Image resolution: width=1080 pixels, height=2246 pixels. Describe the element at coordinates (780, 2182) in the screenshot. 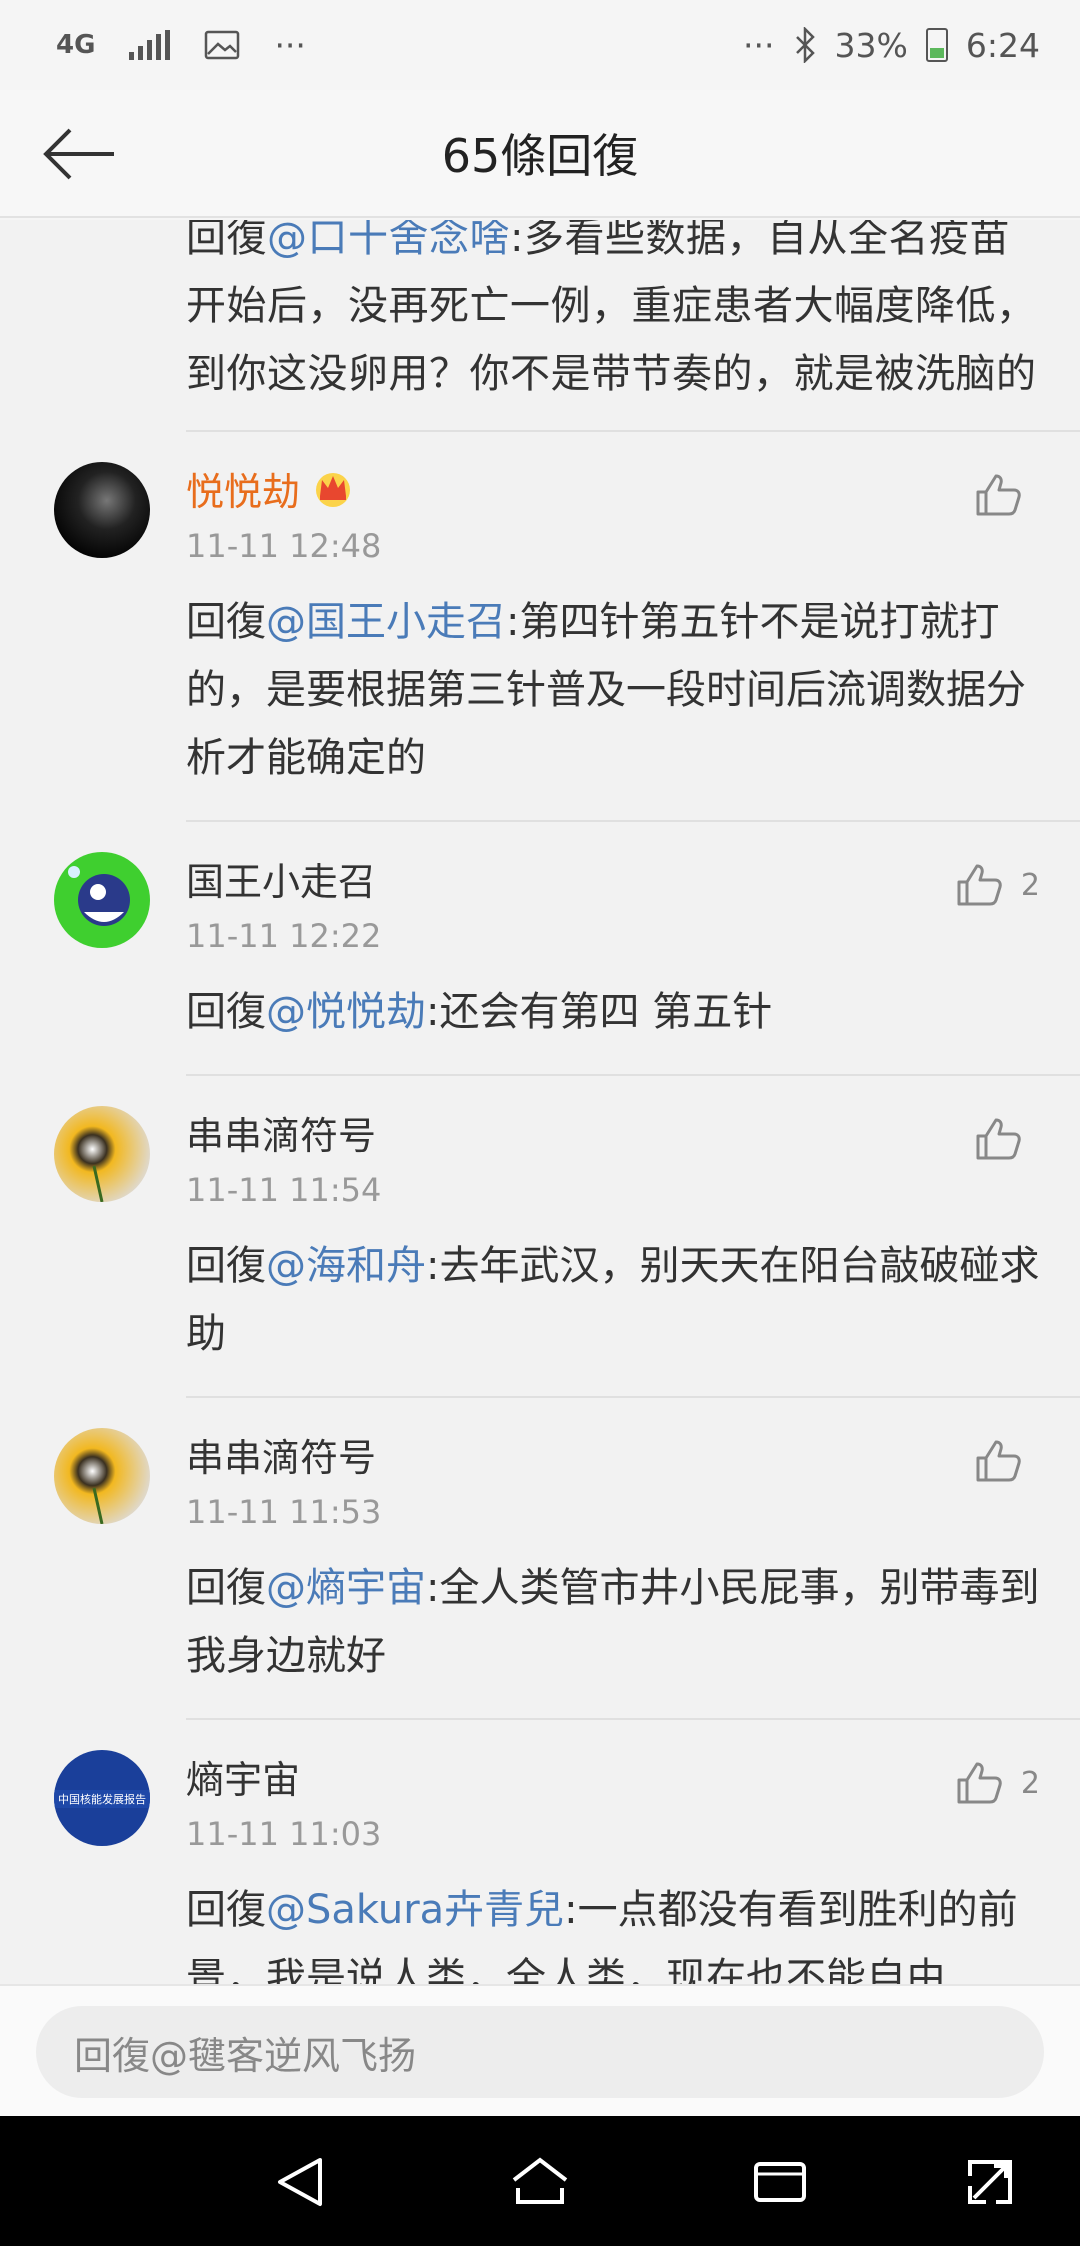

I see `nav-recents-icon` at that location.